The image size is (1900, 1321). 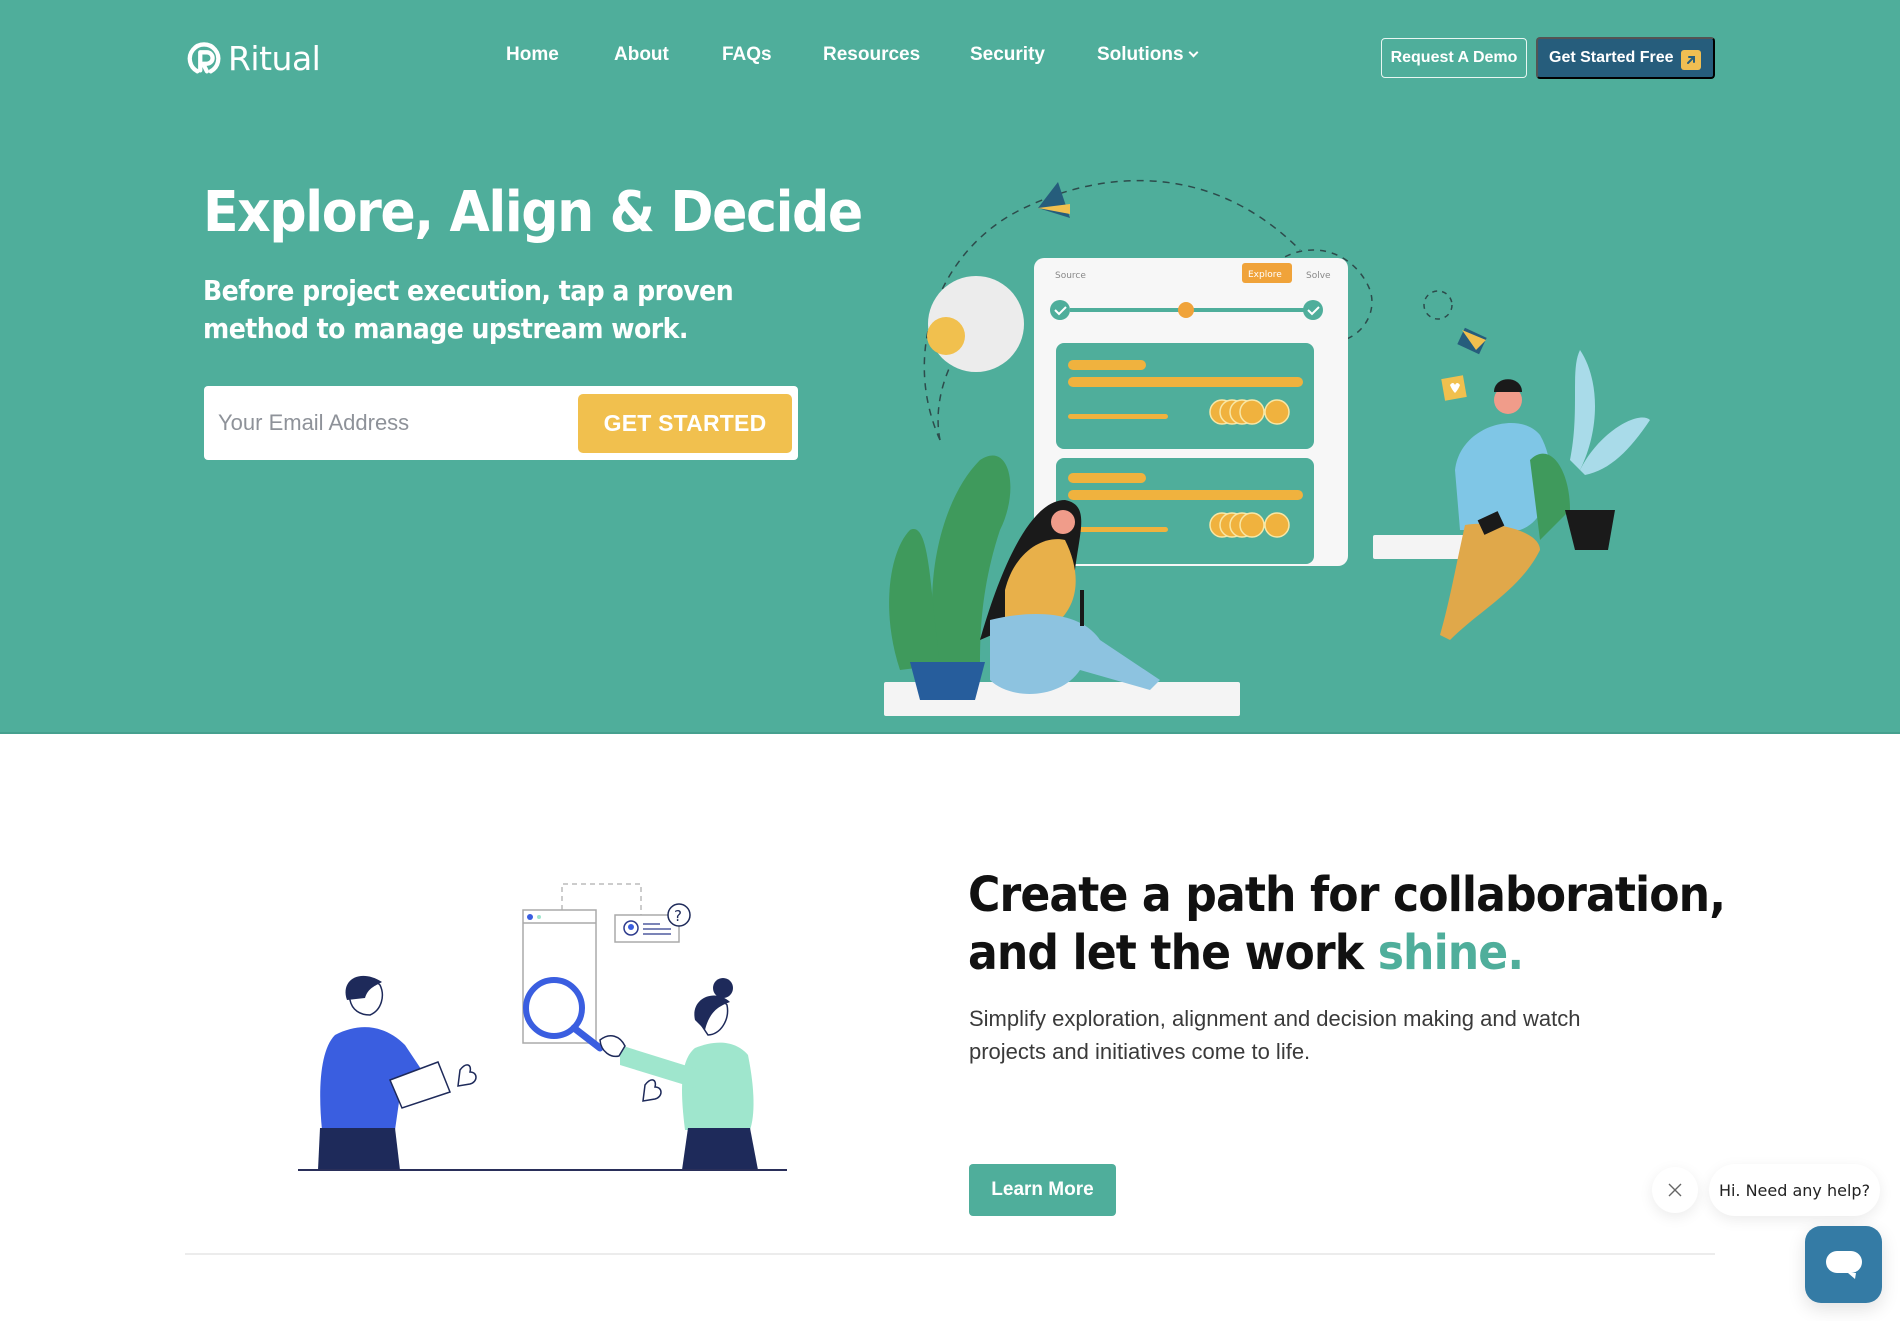 I want to click on learn-more-button: Learn More, so click(x=1042, y=1190).